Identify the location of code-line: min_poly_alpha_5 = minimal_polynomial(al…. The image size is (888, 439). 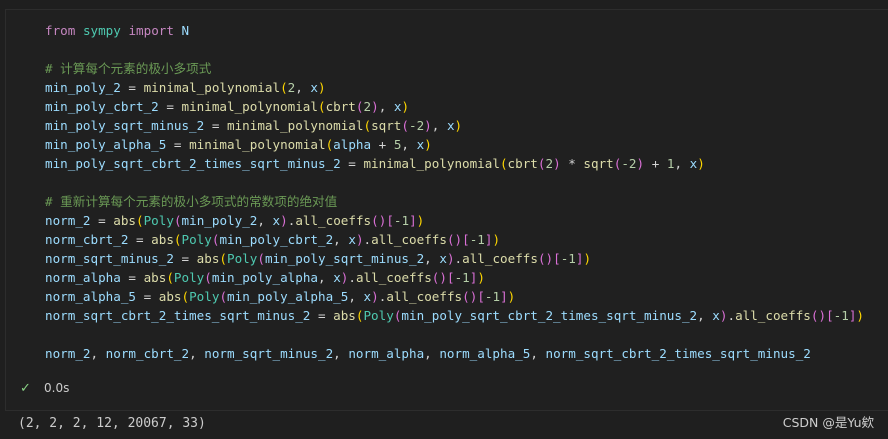
(454, 144).